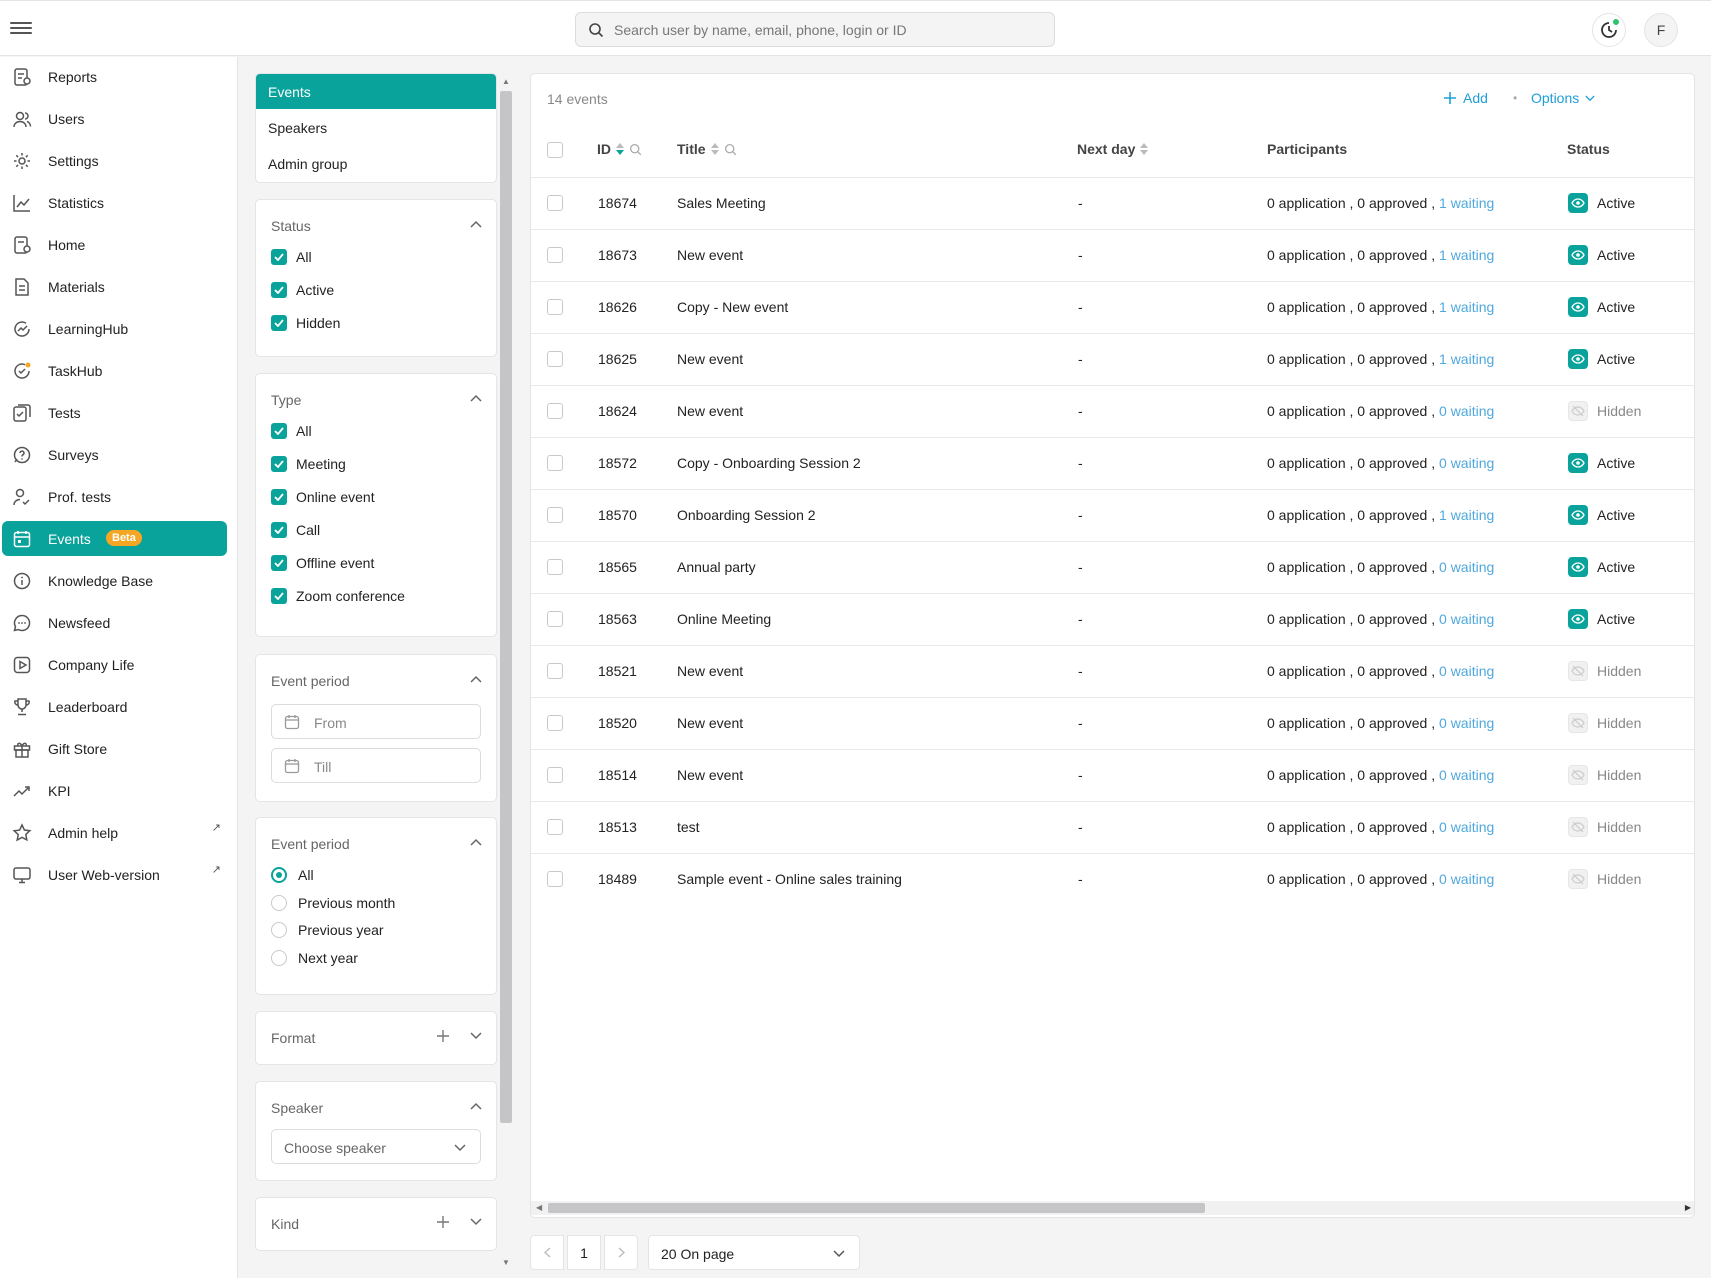 This screenshot has height=1278, width=1711. I want to click on kind-filter: Kind, so click(376, 1224).